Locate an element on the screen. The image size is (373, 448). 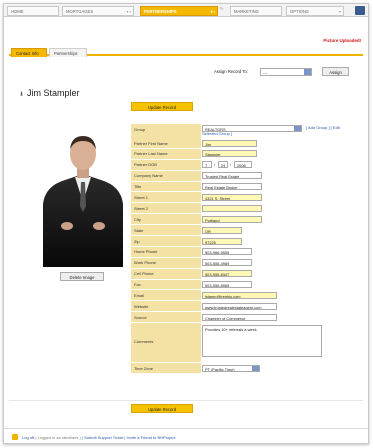
field-input: Chamber of Commerce is located at coordinates (239, 317).